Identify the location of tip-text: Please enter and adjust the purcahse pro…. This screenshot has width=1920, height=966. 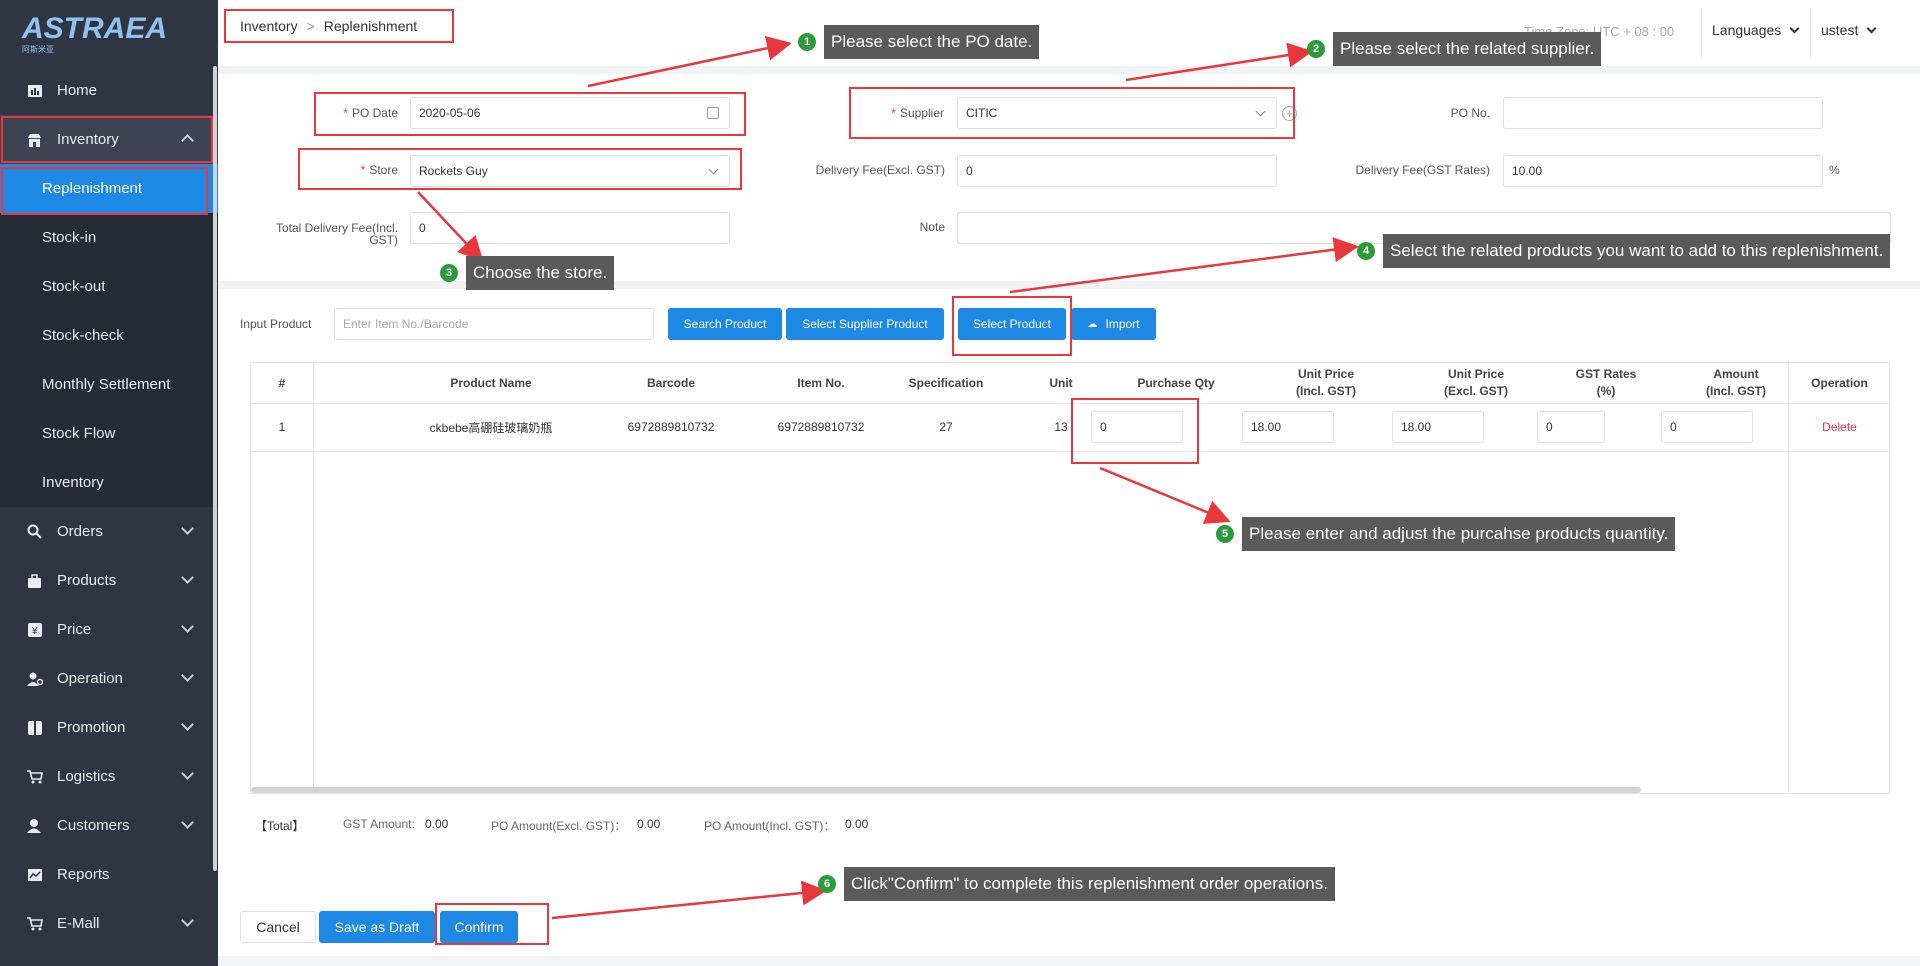
(1459, 534).